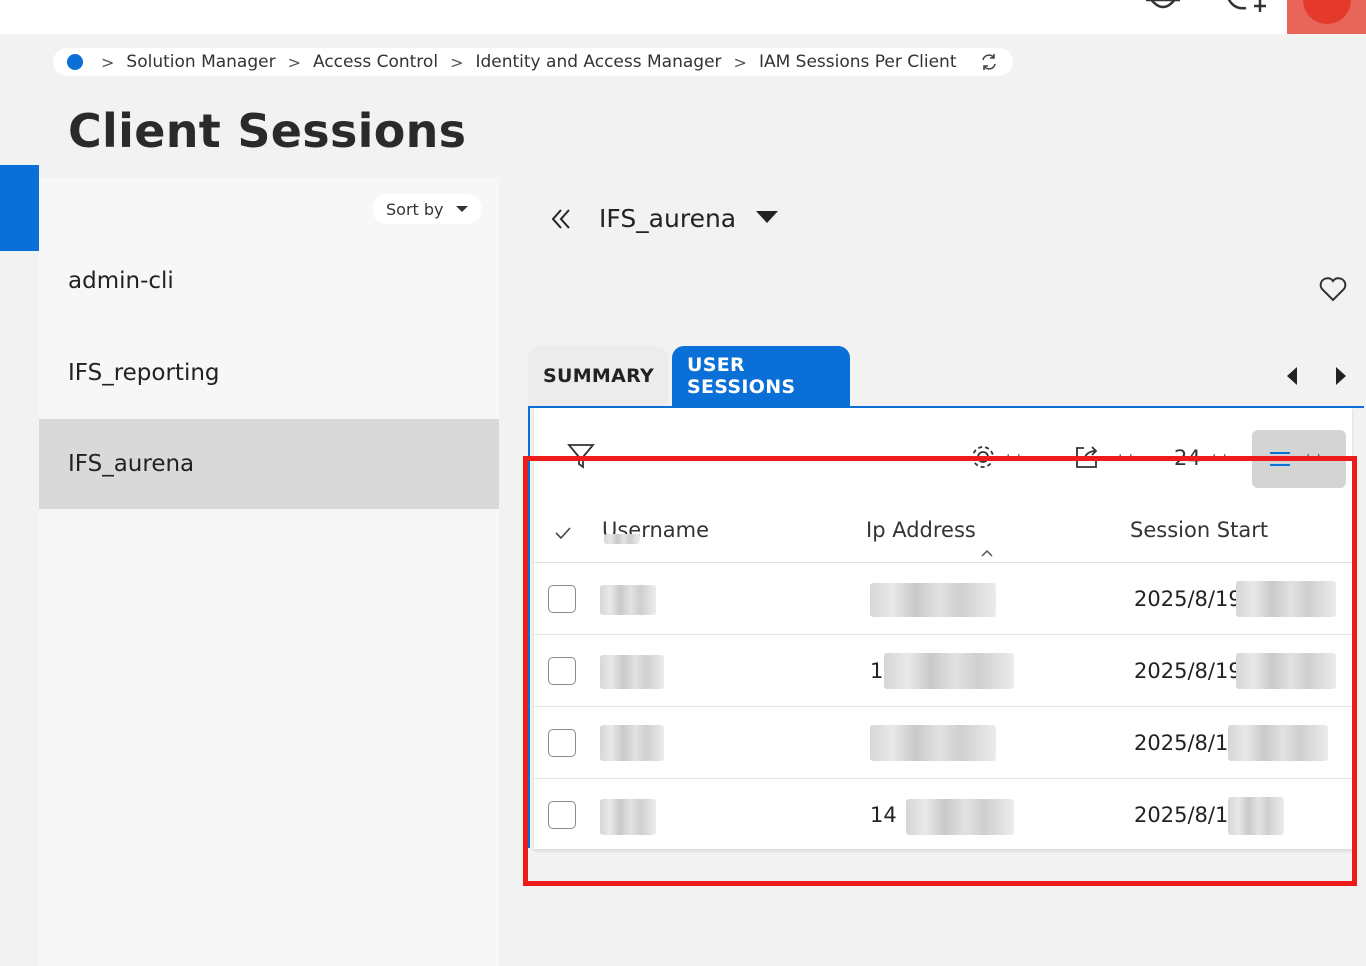  Describe the element at coordinates (1333, 289) in the screenshot. I see `heart-icon` at that location.